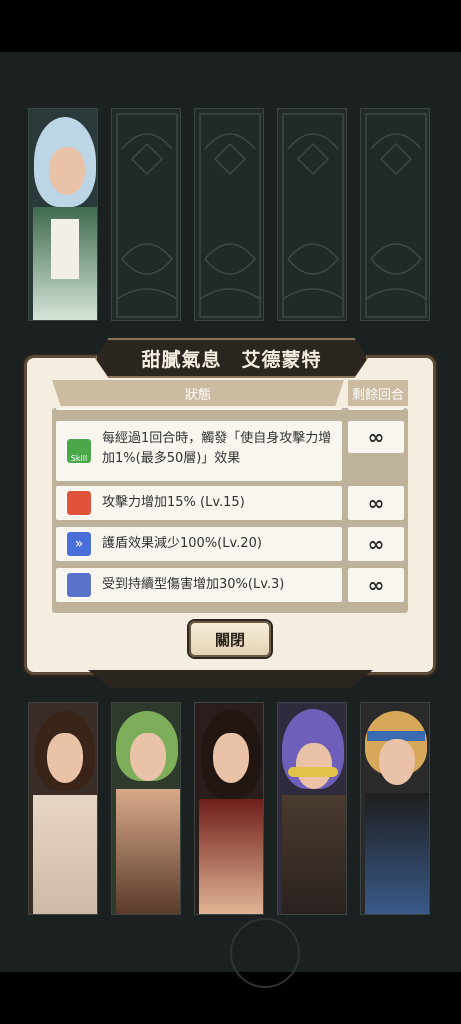  I want to click on effect-text: 受到持續型傷害增加30%(Lv.3), so click(193, 584).